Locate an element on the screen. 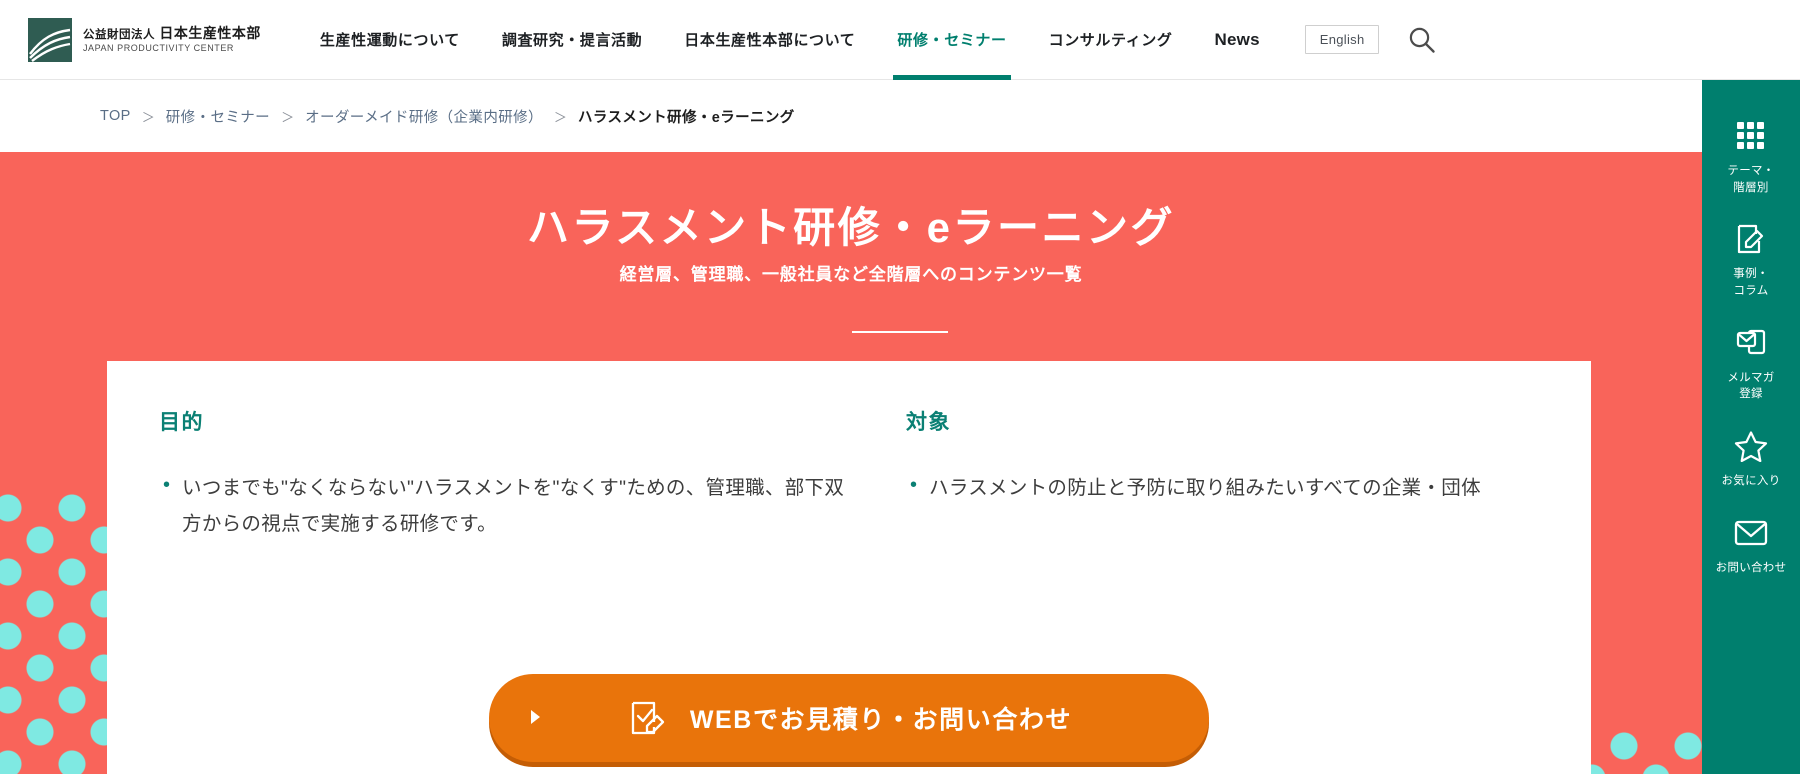 This screenshot has height=774, width=1800. target-bullet-text: ハラスメントの防止と予防に取り組みたいすべての企業・団体 is located at coordinates (1205, 488).